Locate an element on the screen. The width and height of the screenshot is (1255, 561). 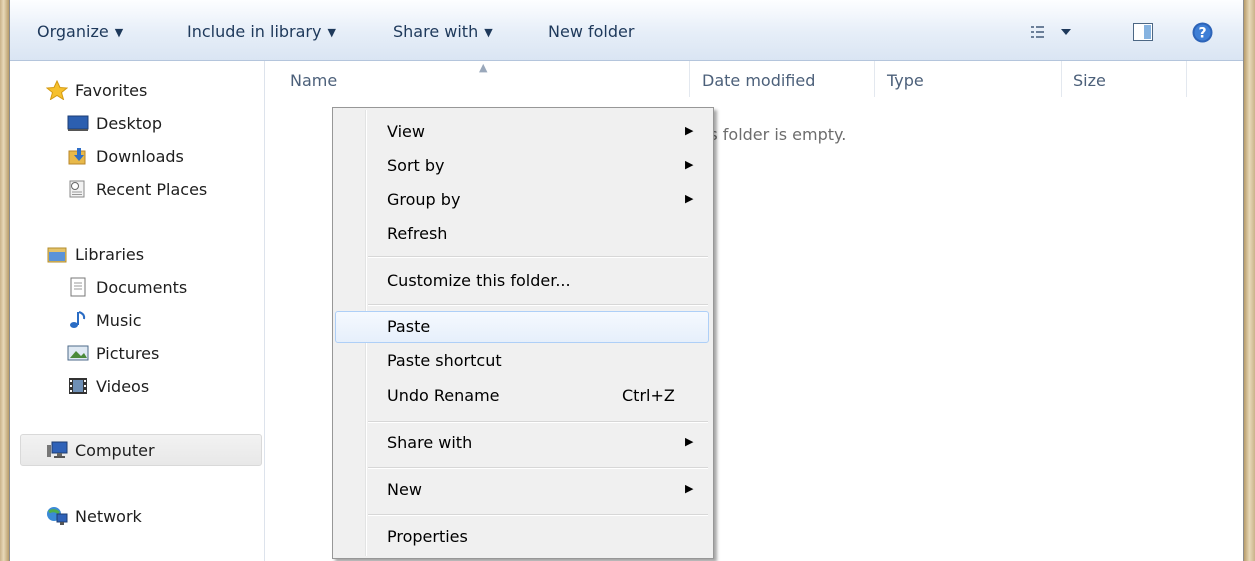
nav-libraries-label: Libraries is located at coordinates (110, 254).